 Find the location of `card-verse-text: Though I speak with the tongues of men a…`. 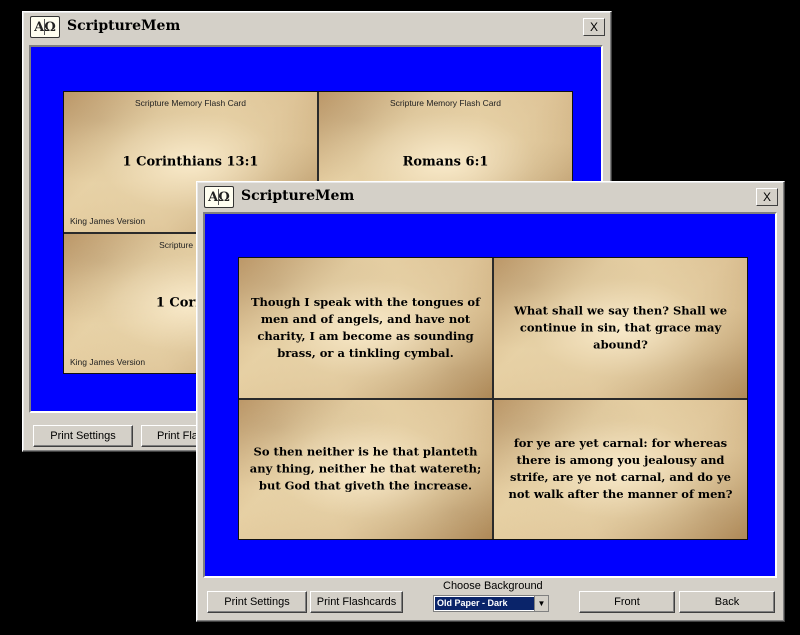

card-verse-text: Though I speak with the tongues of men a… is located at coordinates (365, 327).